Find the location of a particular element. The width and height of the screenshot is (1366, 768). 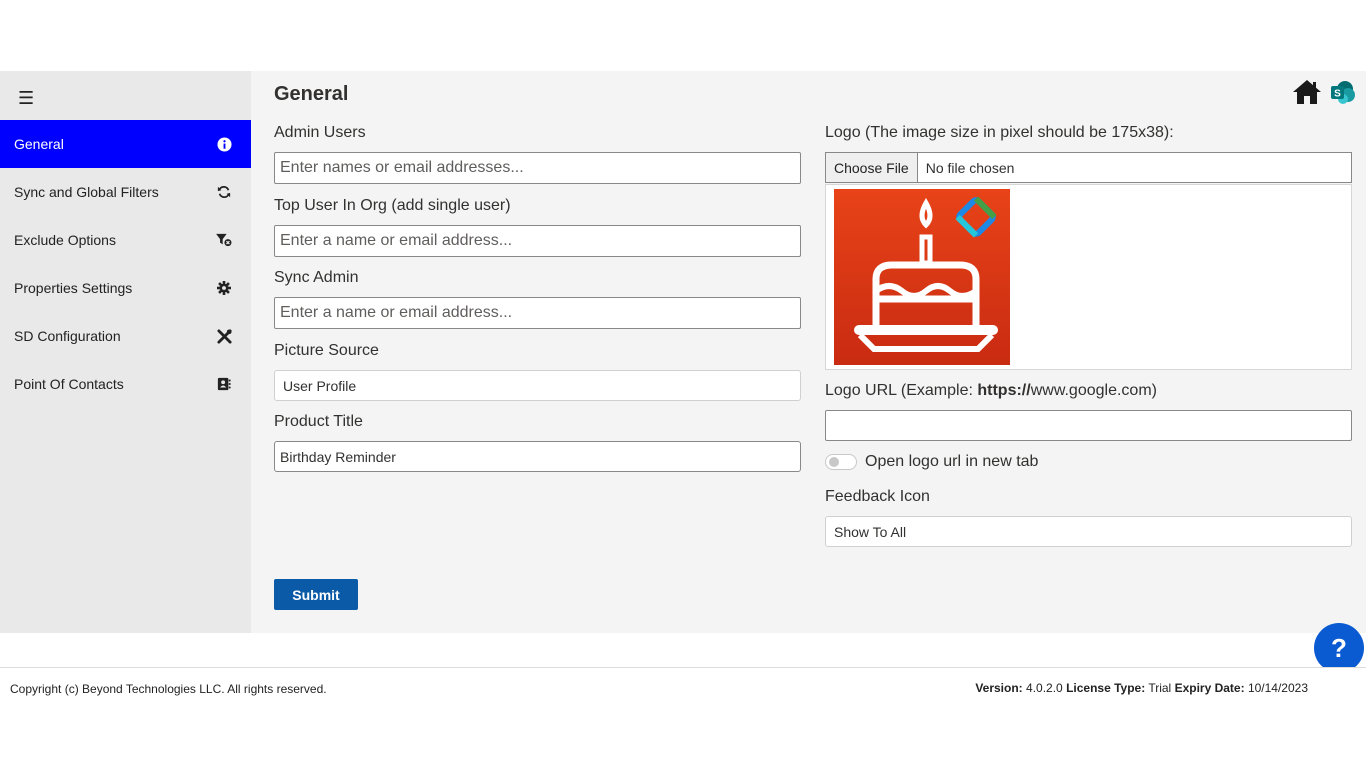

open-new-tab-label: Open logo url in new tab is located at coordinates (952, 461).